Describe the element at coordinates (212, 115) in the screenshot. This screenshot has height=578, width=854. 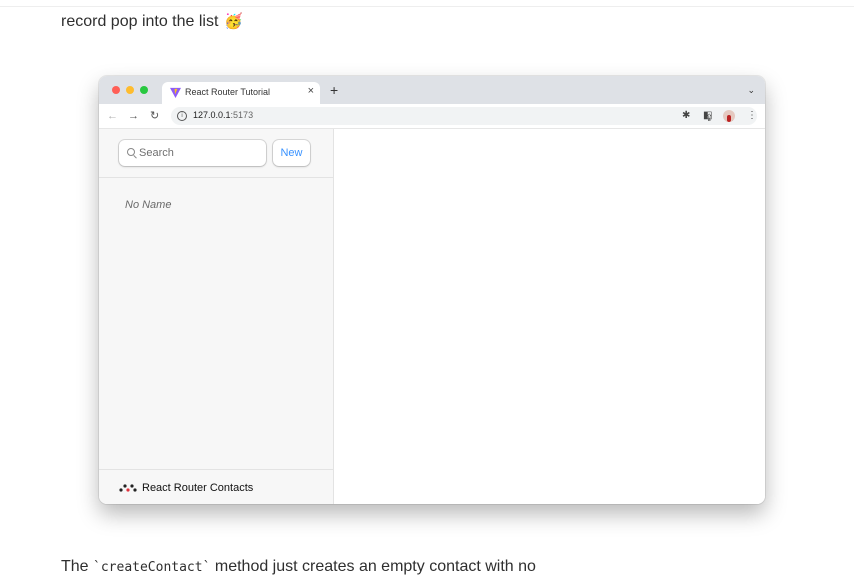
I see `url-host: 127.0.0.1` at that location.